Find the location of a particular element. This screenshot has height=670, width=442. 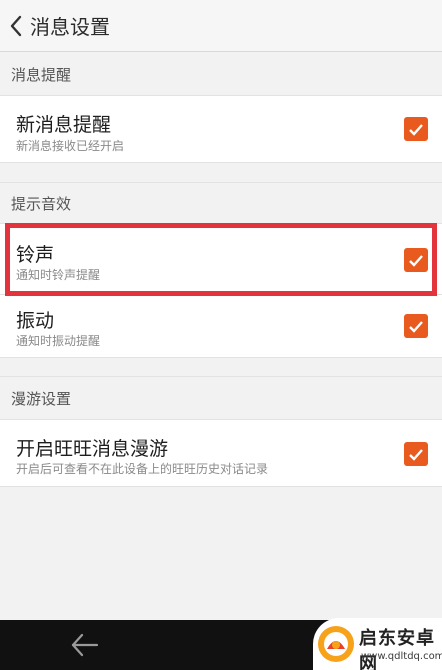

setting-row-ringtone: 铃声 通知时铃声提醒 is located at coordinates (221, 259).